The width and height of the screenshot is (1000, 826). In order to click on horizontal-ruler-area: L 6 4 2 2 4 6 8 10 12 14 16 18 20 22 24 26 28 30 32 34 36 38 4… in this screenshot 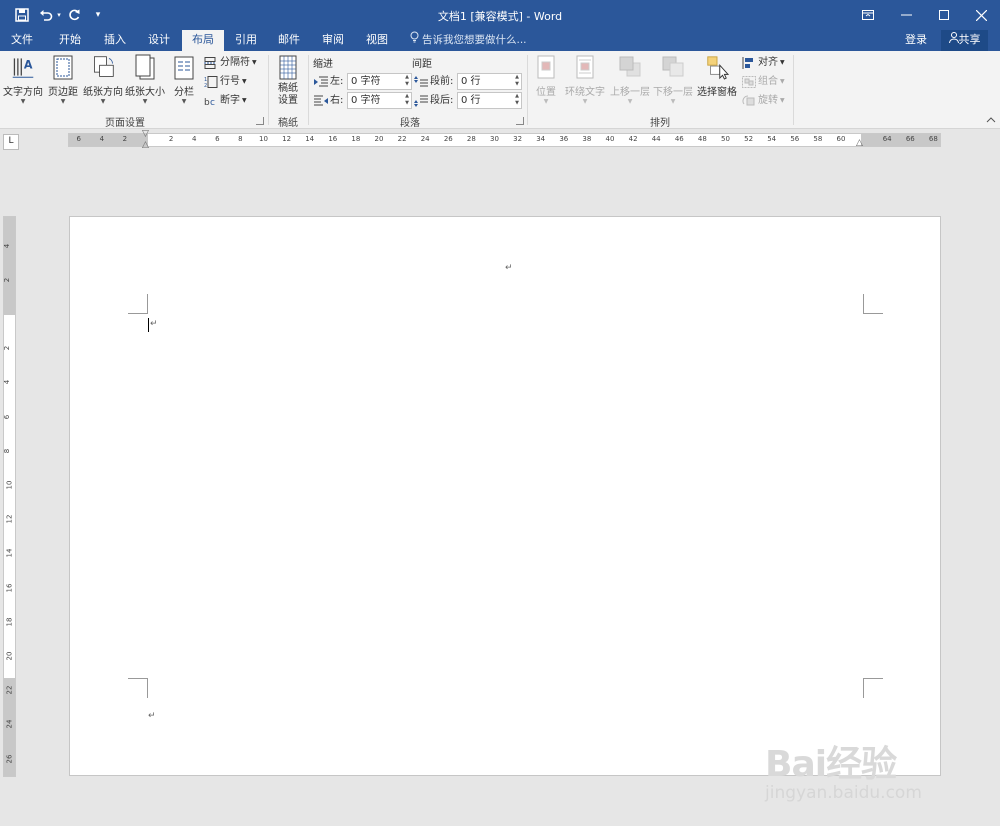, I will do `click(500, 141)`.